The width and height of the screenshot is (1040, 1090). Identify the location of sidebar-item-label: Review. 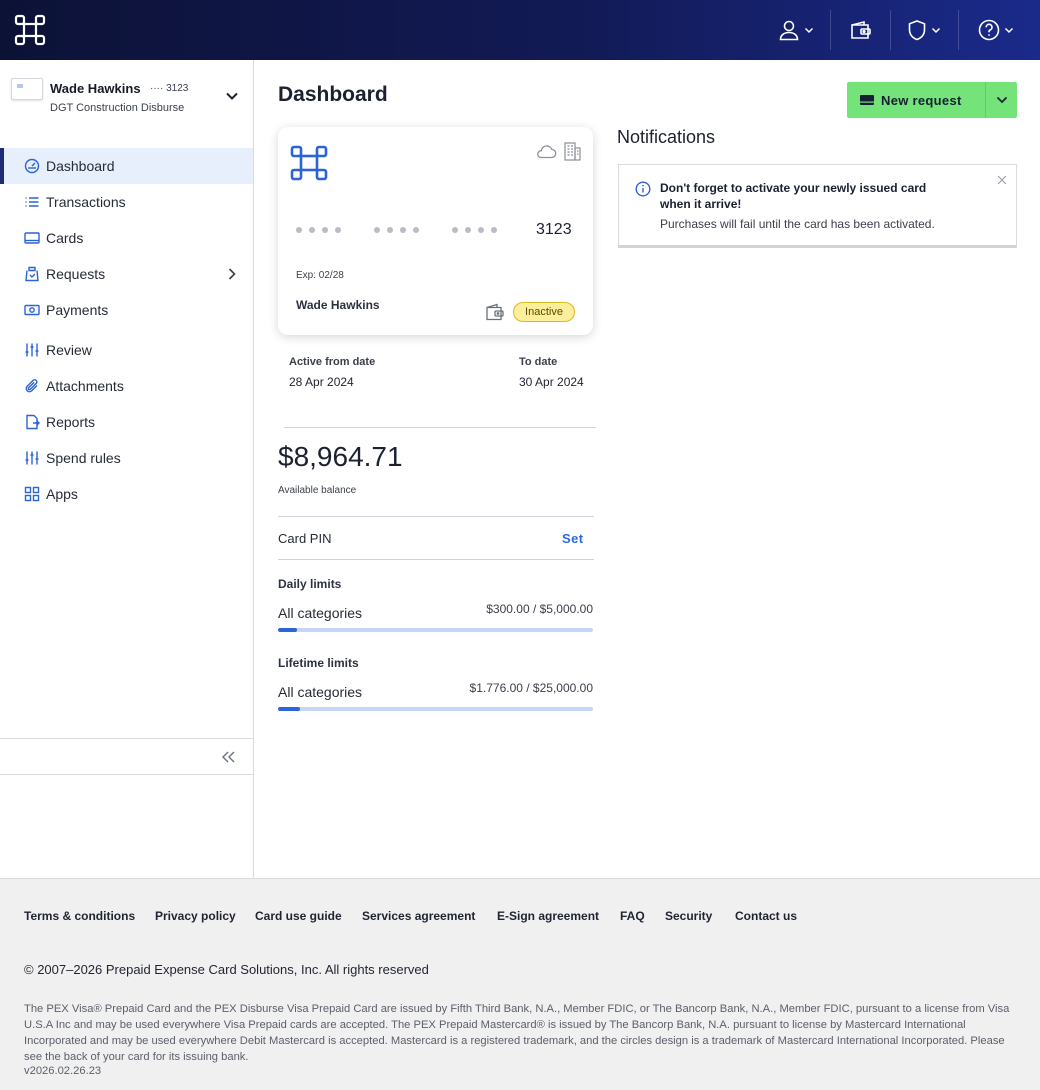
(69, 350).